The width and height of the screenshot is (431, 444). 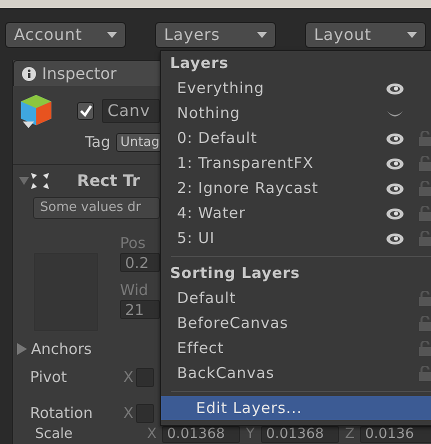 What do you see at coordinates (217, 138) in the screenshot?
I see `menu-item: 0: Default` at bounding box center [217, 138].